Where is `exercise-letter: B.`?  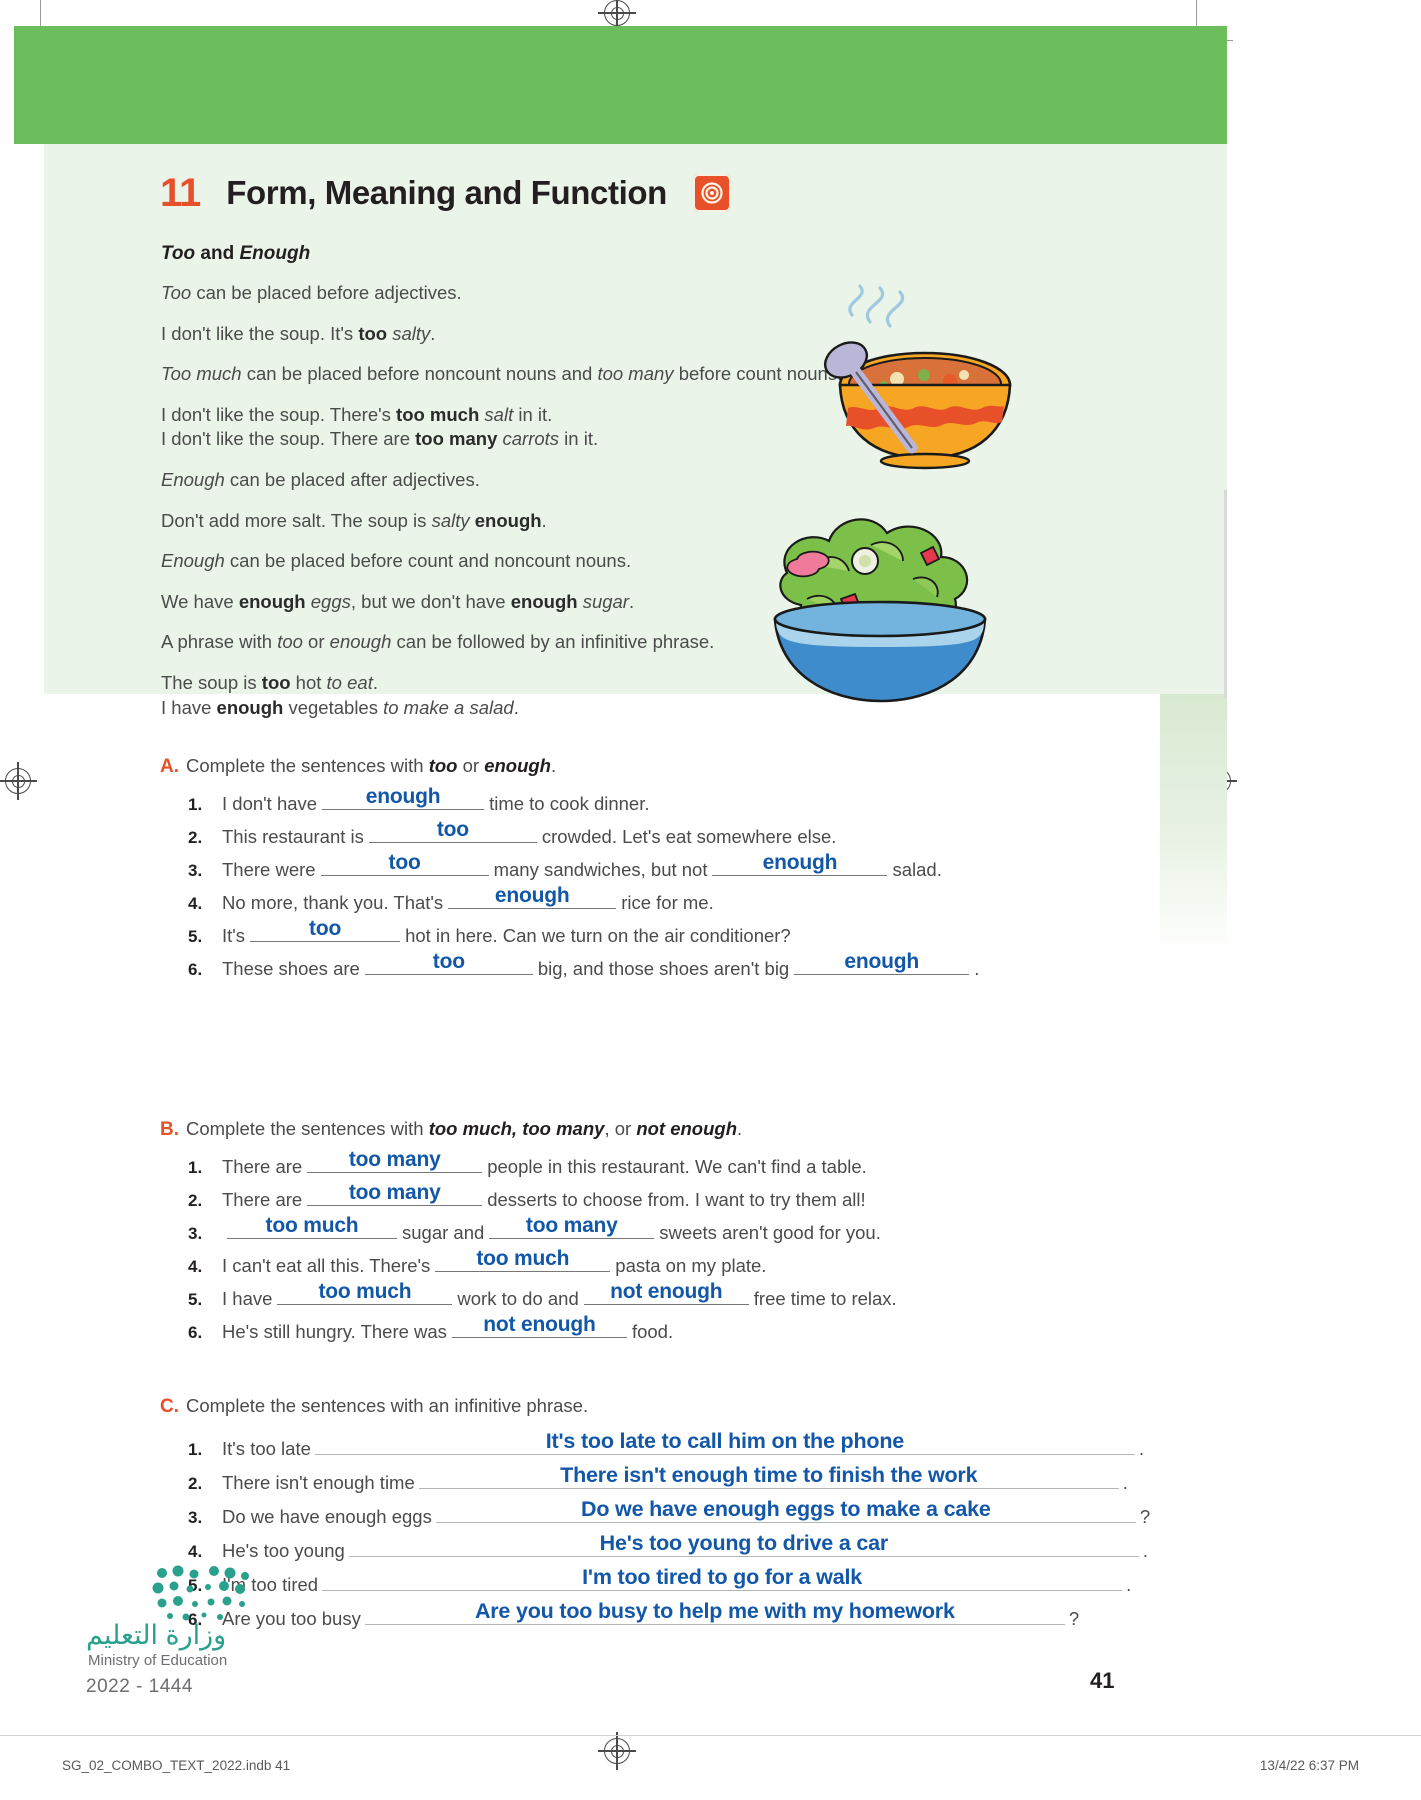
exercise-letter: B. is located at coordinates (169, 1129).